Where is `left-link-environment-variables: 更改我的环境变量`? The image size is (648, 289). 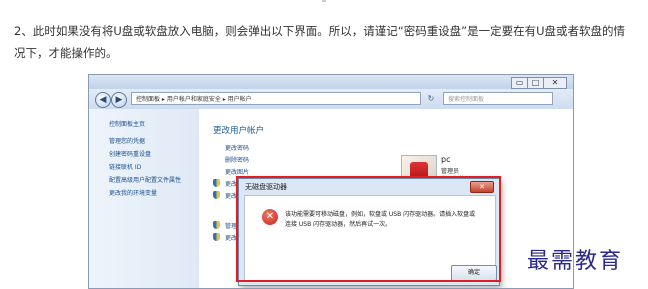
left-link-environment-variables: 更改我的环境变量 is located at coordinates (133, 192).